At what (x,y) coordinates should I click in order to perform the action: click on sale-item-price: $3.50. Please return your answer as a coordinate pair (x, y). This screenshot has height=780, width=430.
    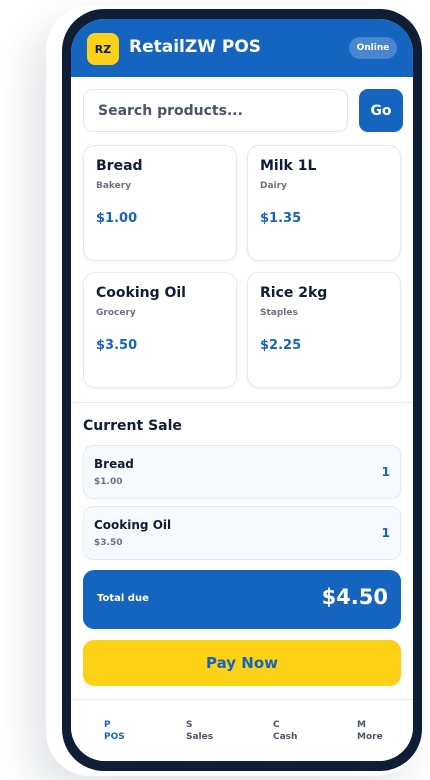
    Looking at the image, I should click on (108, 543).